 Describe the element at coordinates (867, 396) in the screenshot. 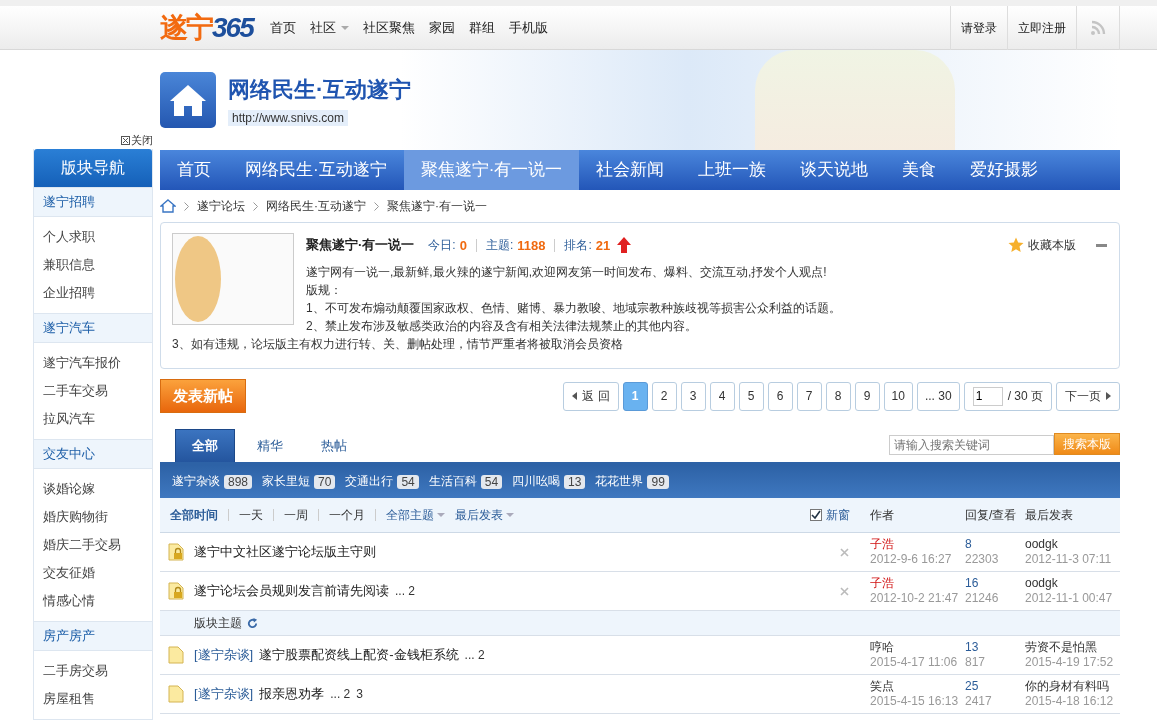

I see `page-button: 9` at that location.